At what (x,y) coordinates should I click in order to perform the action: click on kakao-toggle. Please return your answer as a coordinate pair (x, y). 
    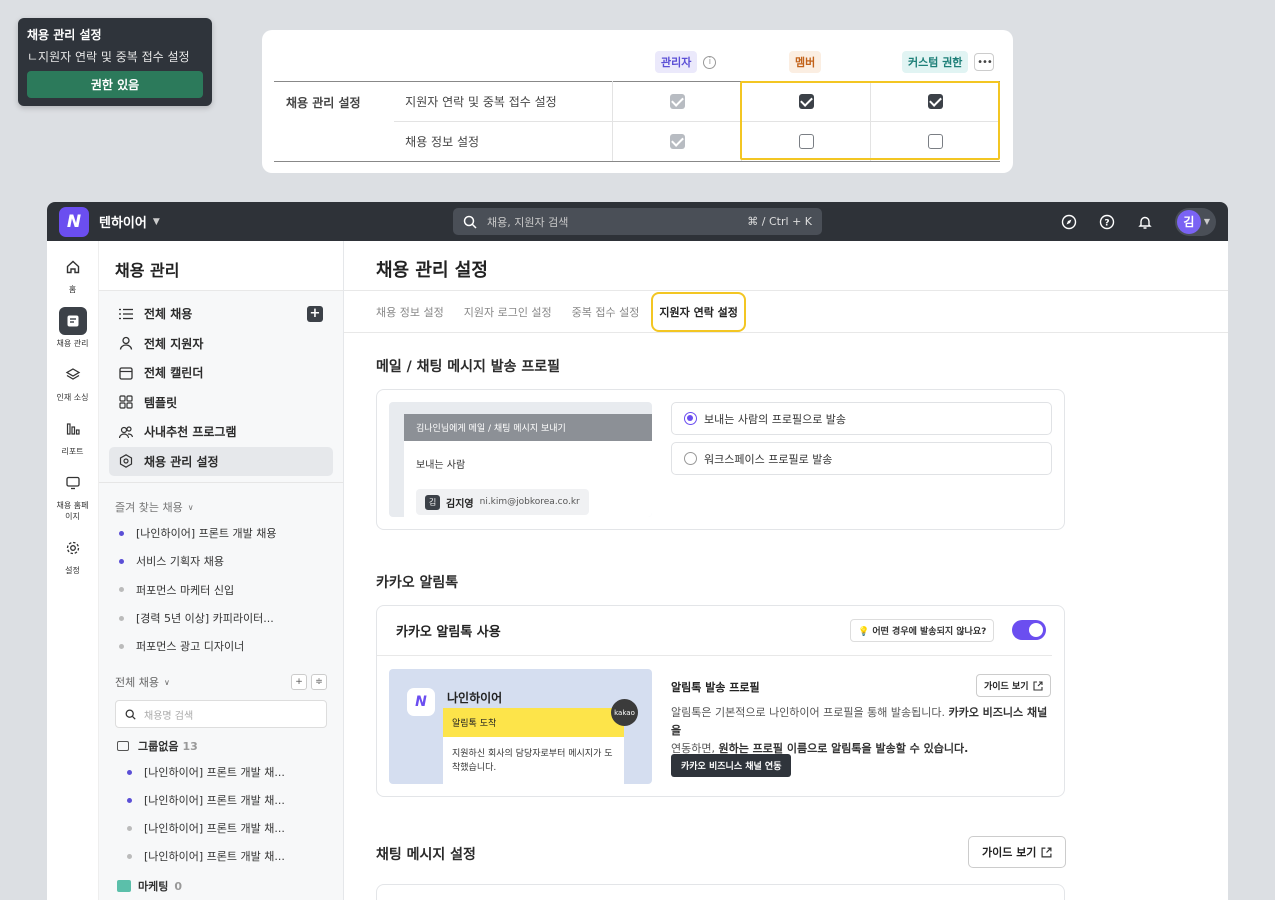
    Looking at the image, I should click on (1029, 630).